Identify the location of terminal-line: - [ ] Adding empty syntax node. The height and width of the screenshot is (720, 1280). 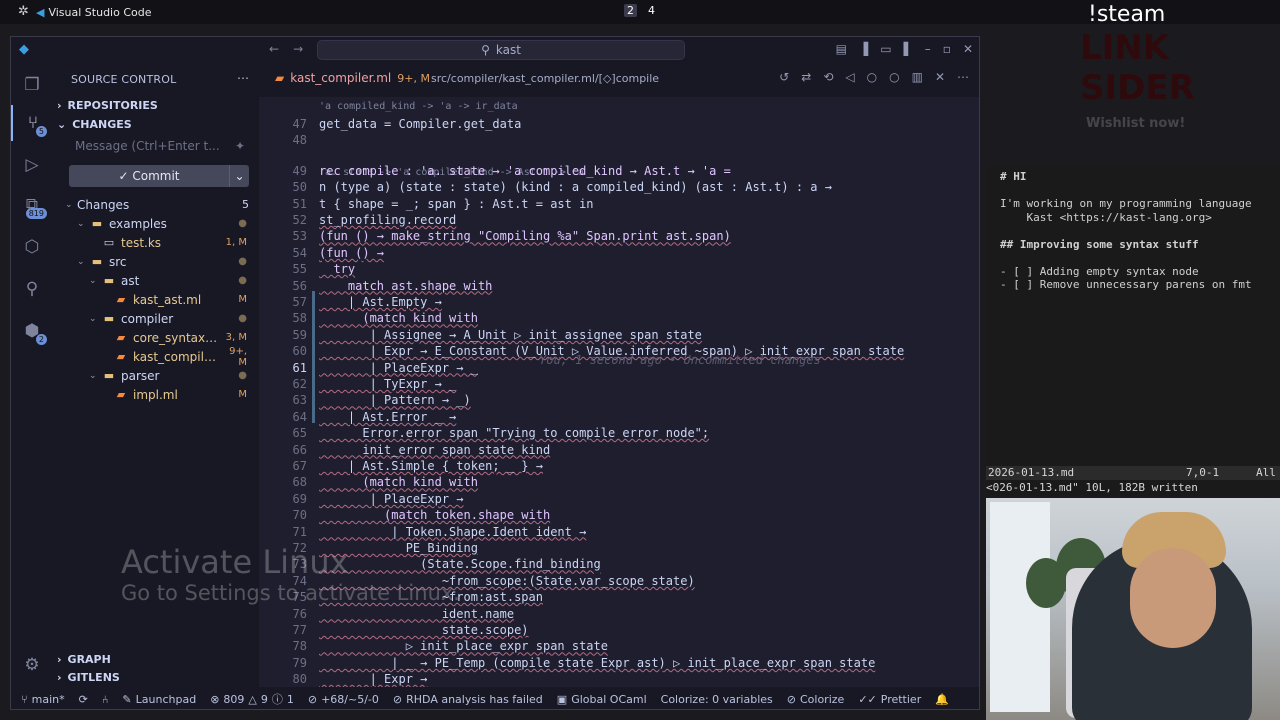
(1099, 271).